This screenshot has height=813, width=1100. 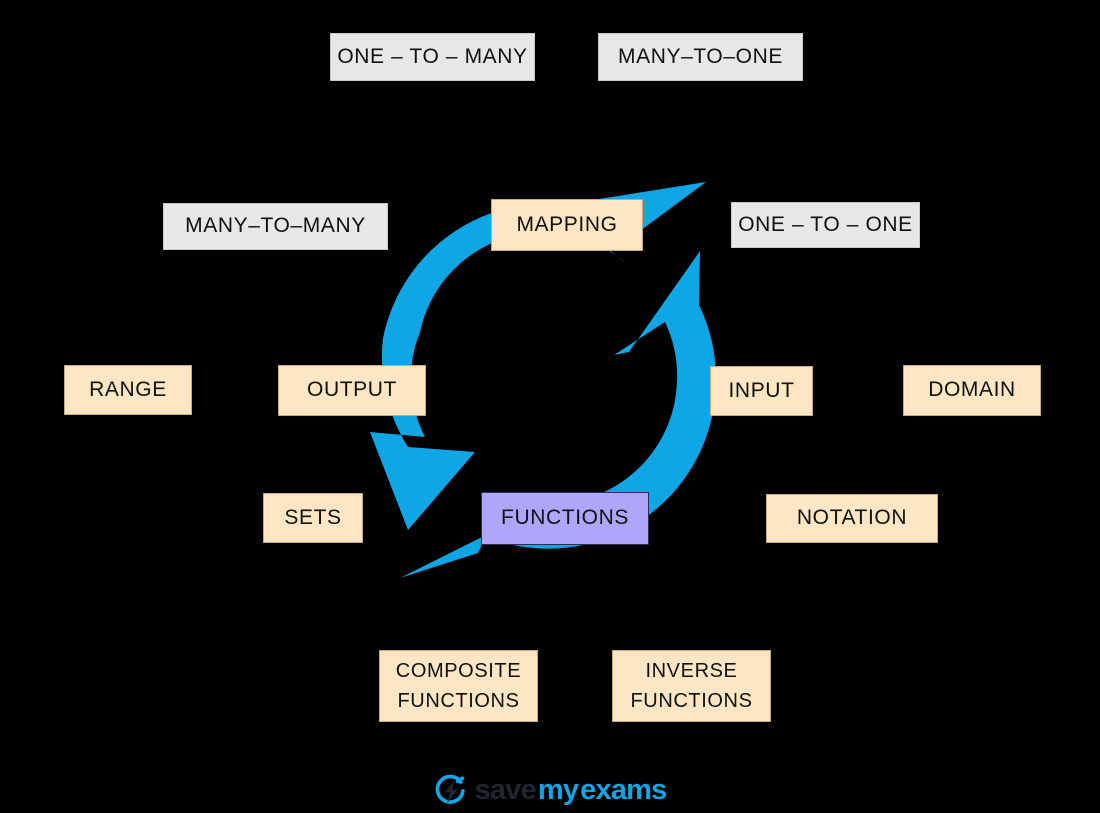 I want to click on node-functions: FUNCTIONS, so click(x=565, y=518).